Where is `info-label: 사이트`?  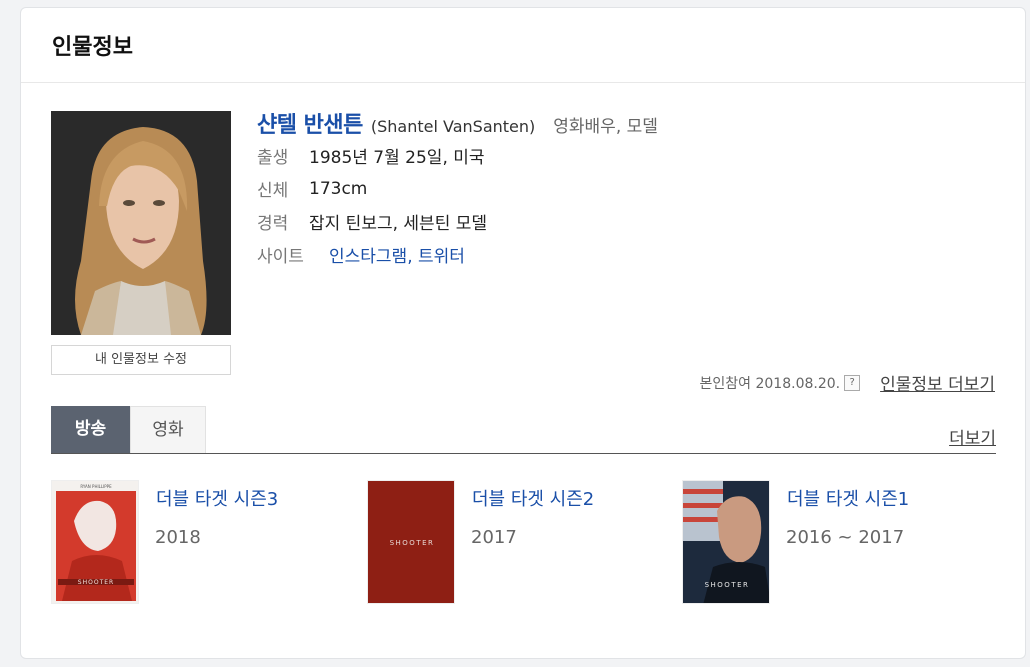
info-label: 사이트 is located at coordinates (280, 257).